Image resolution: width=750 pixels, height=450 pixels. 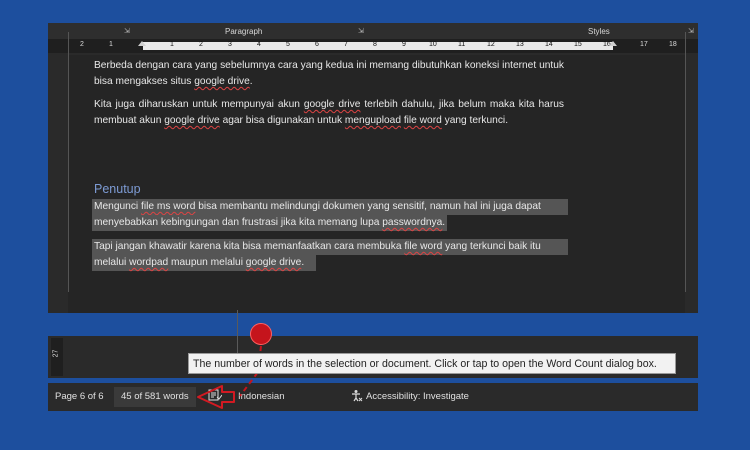 I want to click on click-marker-icon, so click(x=261, y=334).